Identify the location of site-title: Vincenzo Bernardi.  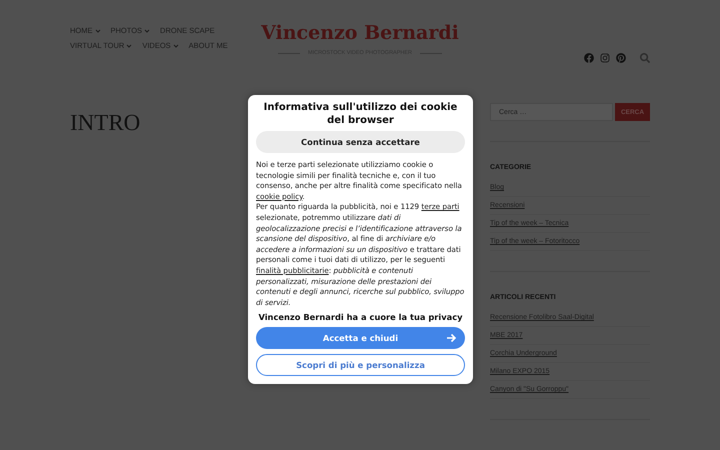
(360, 33).